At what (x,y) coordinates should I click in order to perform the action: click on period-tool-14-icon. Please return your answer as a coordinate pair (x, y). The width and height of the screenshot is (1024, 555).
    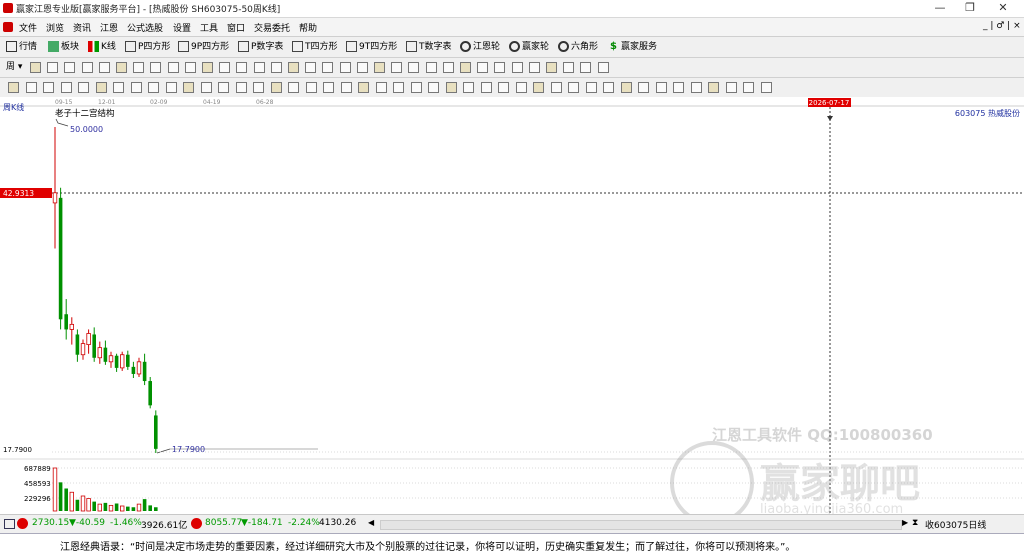
    Looking at the image, I should click on (259, 67).